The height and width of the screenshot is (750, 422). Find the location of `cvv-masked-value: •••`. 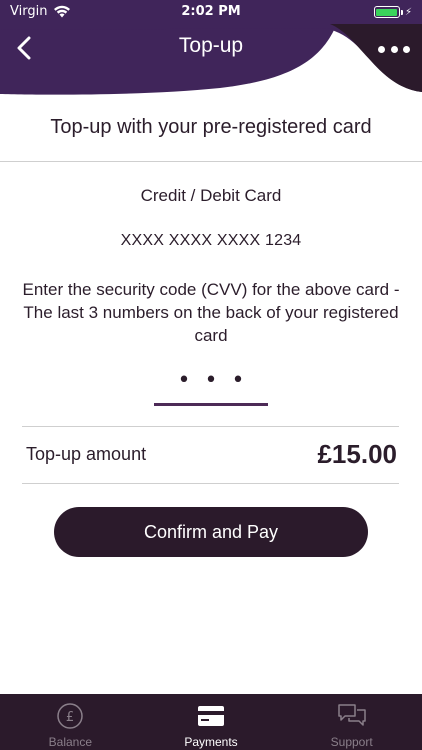

cvv-masked-value: ••• is located at coordinates (218, 380).